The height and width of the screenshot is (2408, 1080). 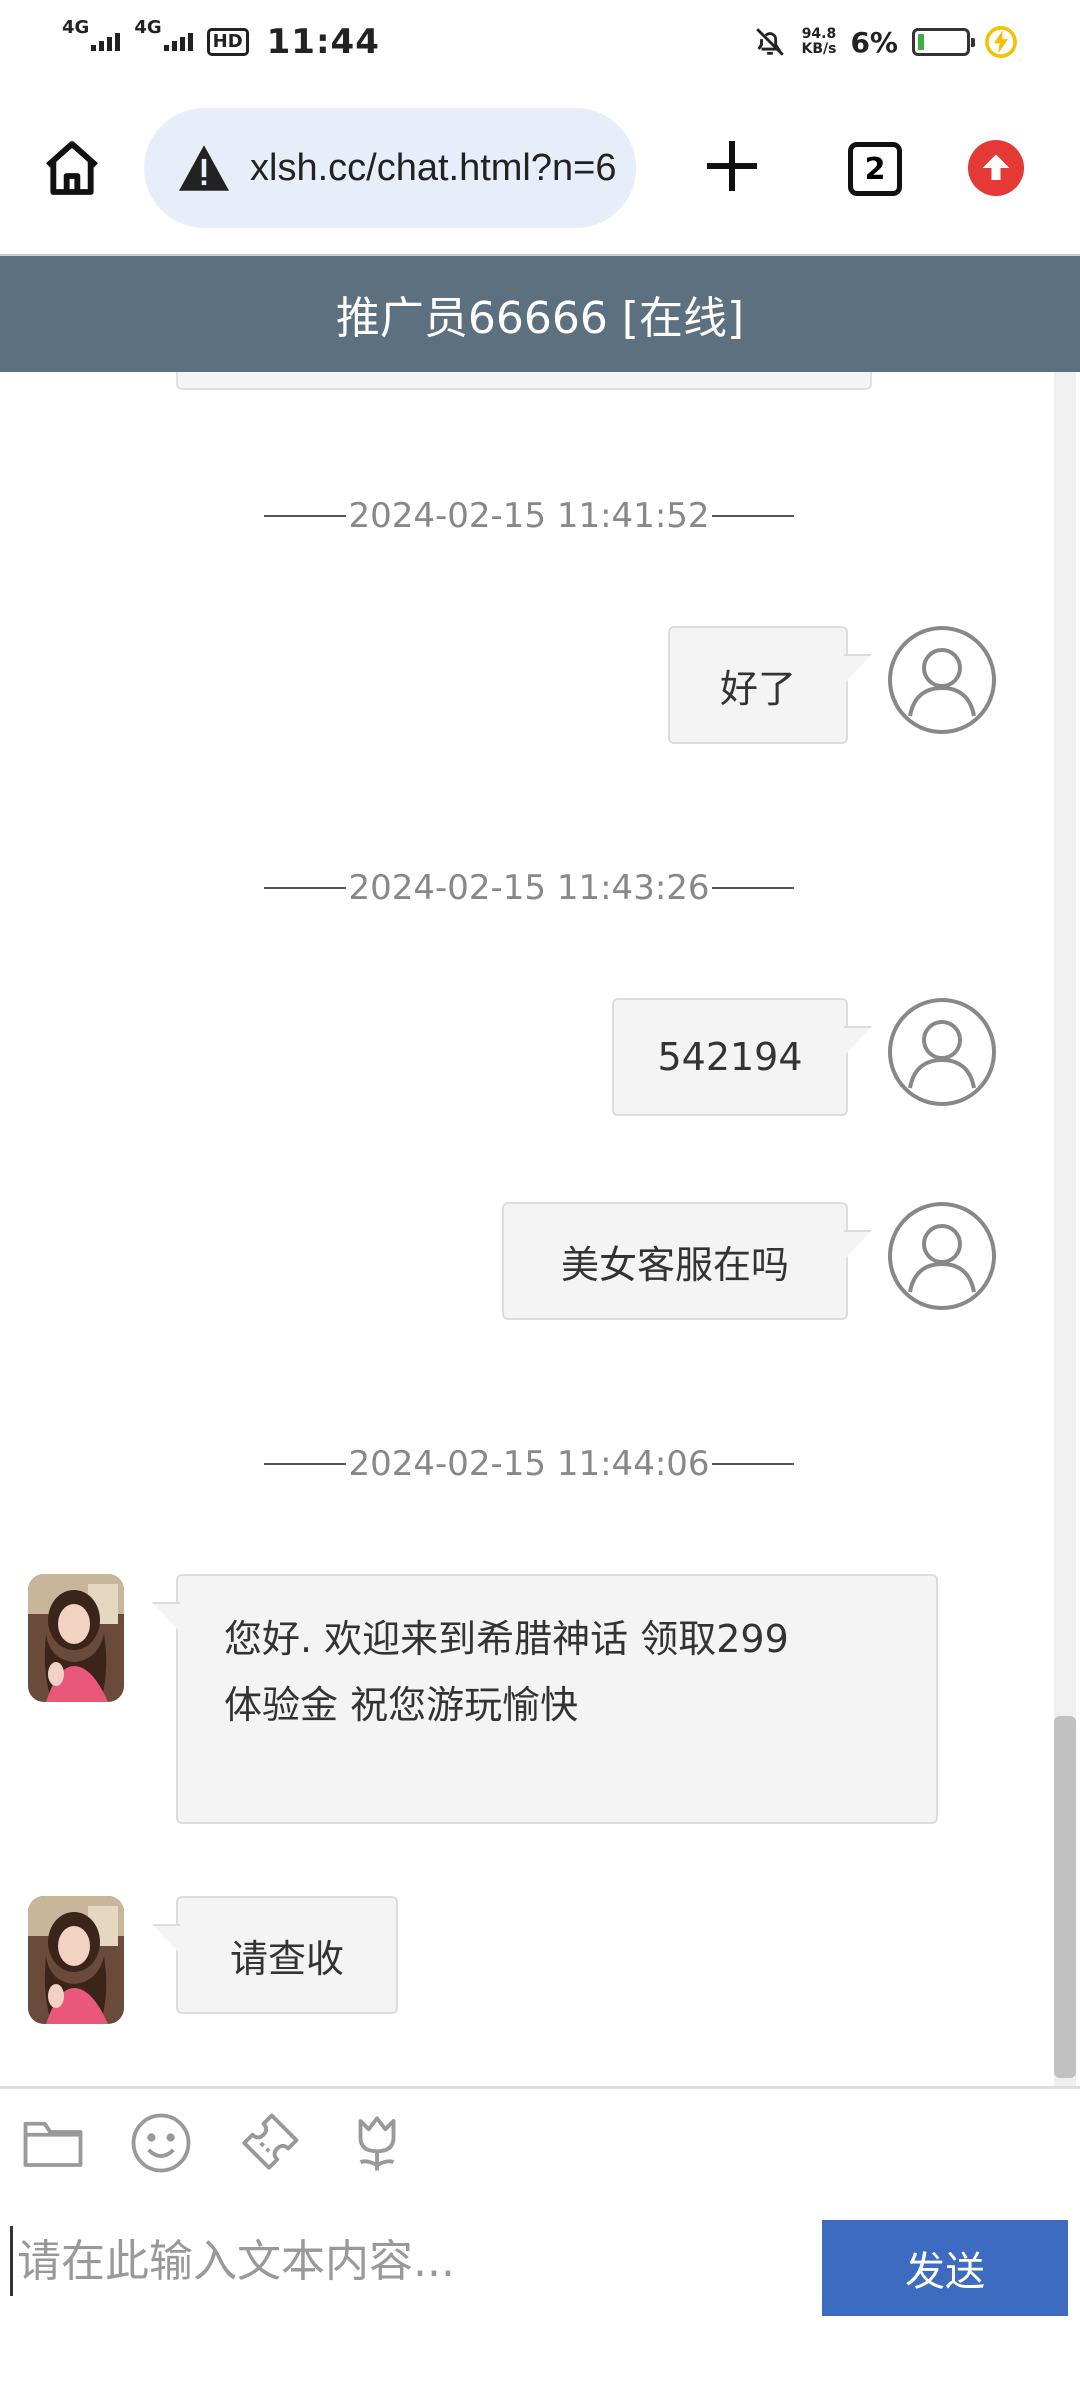 I want to click on ticket-icon, so click(x=269, y=2143).